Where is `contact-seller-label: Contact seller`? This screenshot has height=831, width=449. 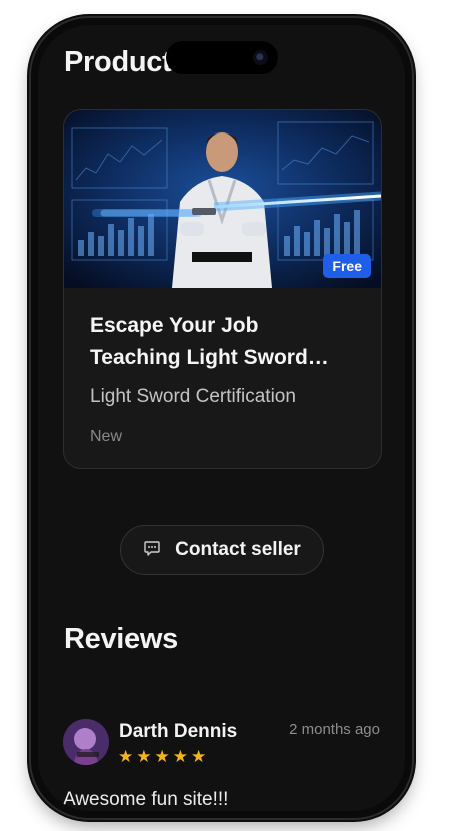
contact-seller-label: Contact seller is located at coordinates (238, 549).